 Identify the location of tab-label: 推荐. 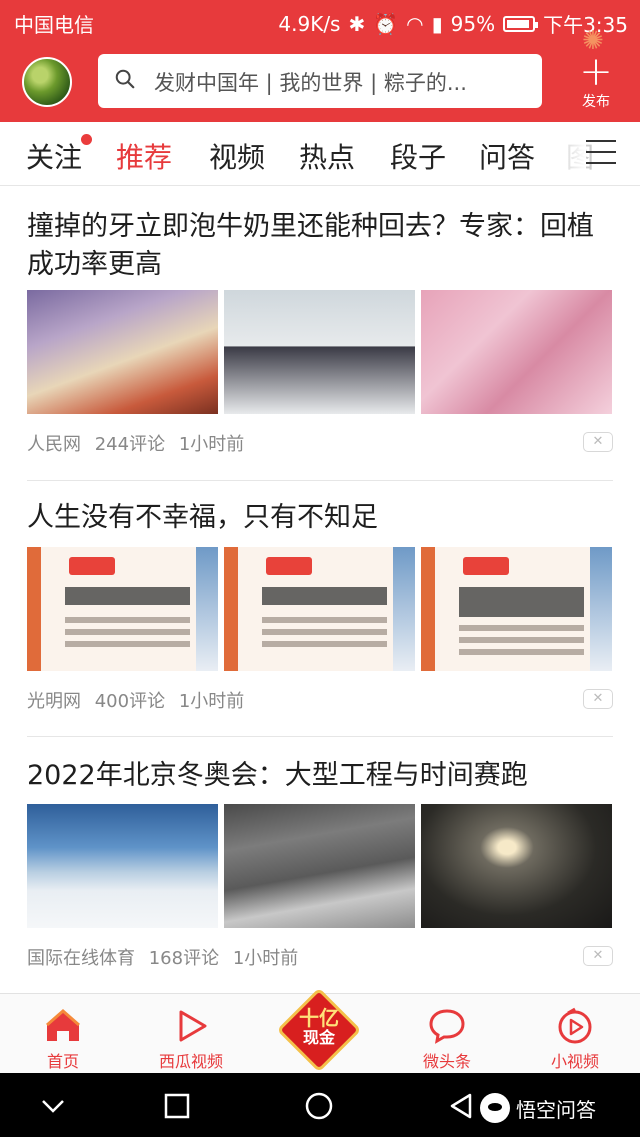
(144, 157).